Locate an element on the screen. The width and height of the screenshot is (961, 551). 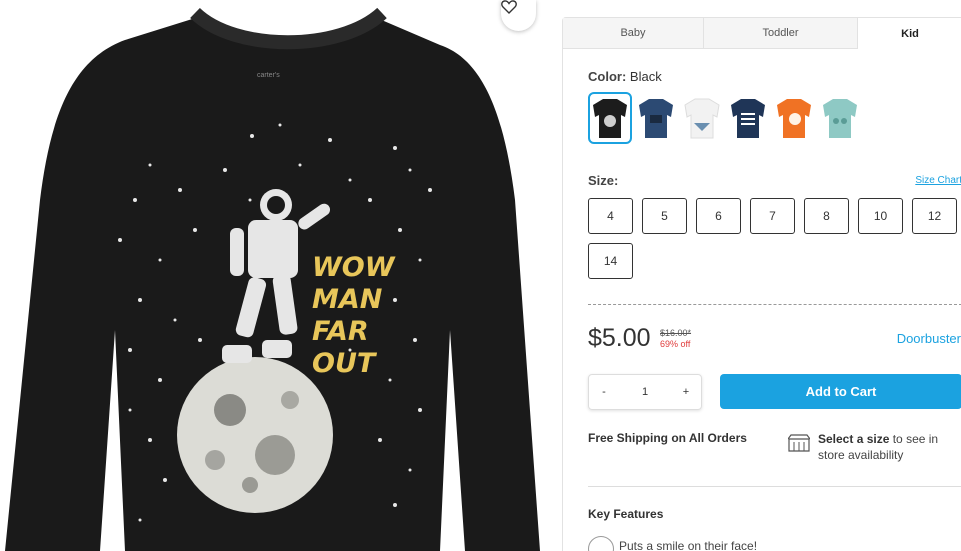
feature-item: Puts a smile on their face! is located at coordinates (688, 545).